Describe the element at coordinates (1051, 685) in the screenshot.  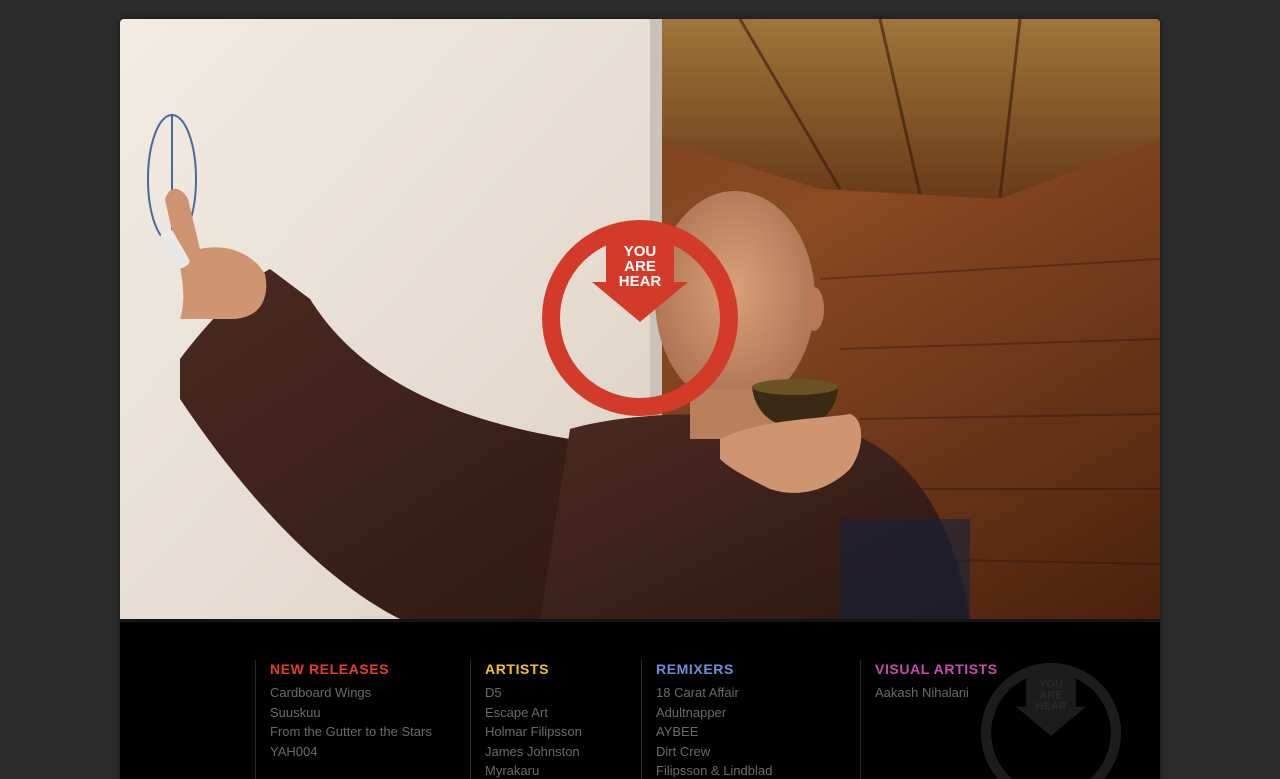
I see `watermark-word-1: YOU` at that location.